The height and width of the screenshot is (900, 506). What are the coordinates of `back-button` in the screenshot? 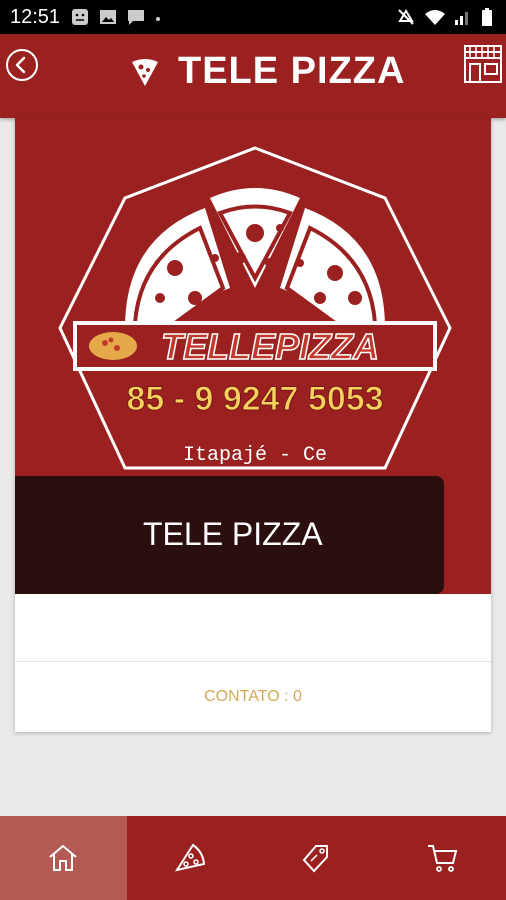 It's located at (22, 65).